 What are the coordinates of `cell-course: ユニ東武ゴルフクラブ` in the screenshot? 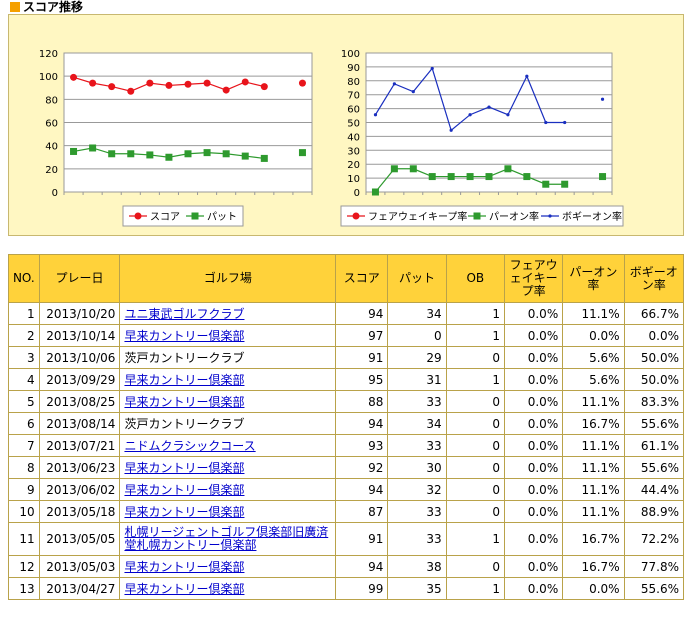 It's located at (228, 313).